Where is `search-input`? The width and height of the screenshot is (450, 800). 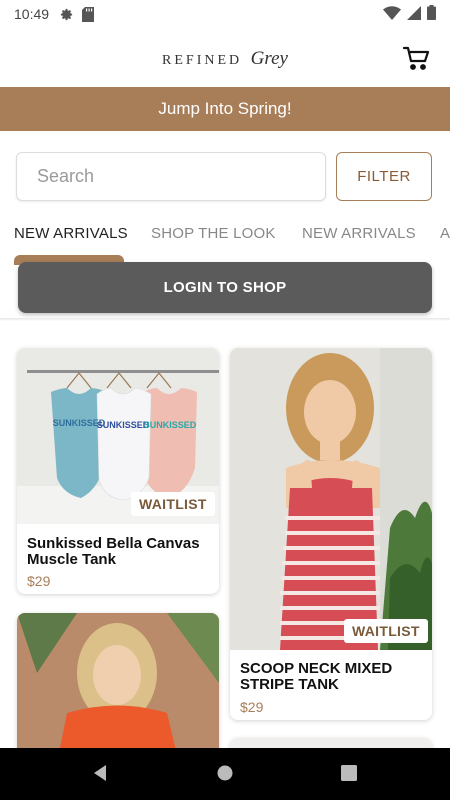 search-input is located at coordinates (171, 176).